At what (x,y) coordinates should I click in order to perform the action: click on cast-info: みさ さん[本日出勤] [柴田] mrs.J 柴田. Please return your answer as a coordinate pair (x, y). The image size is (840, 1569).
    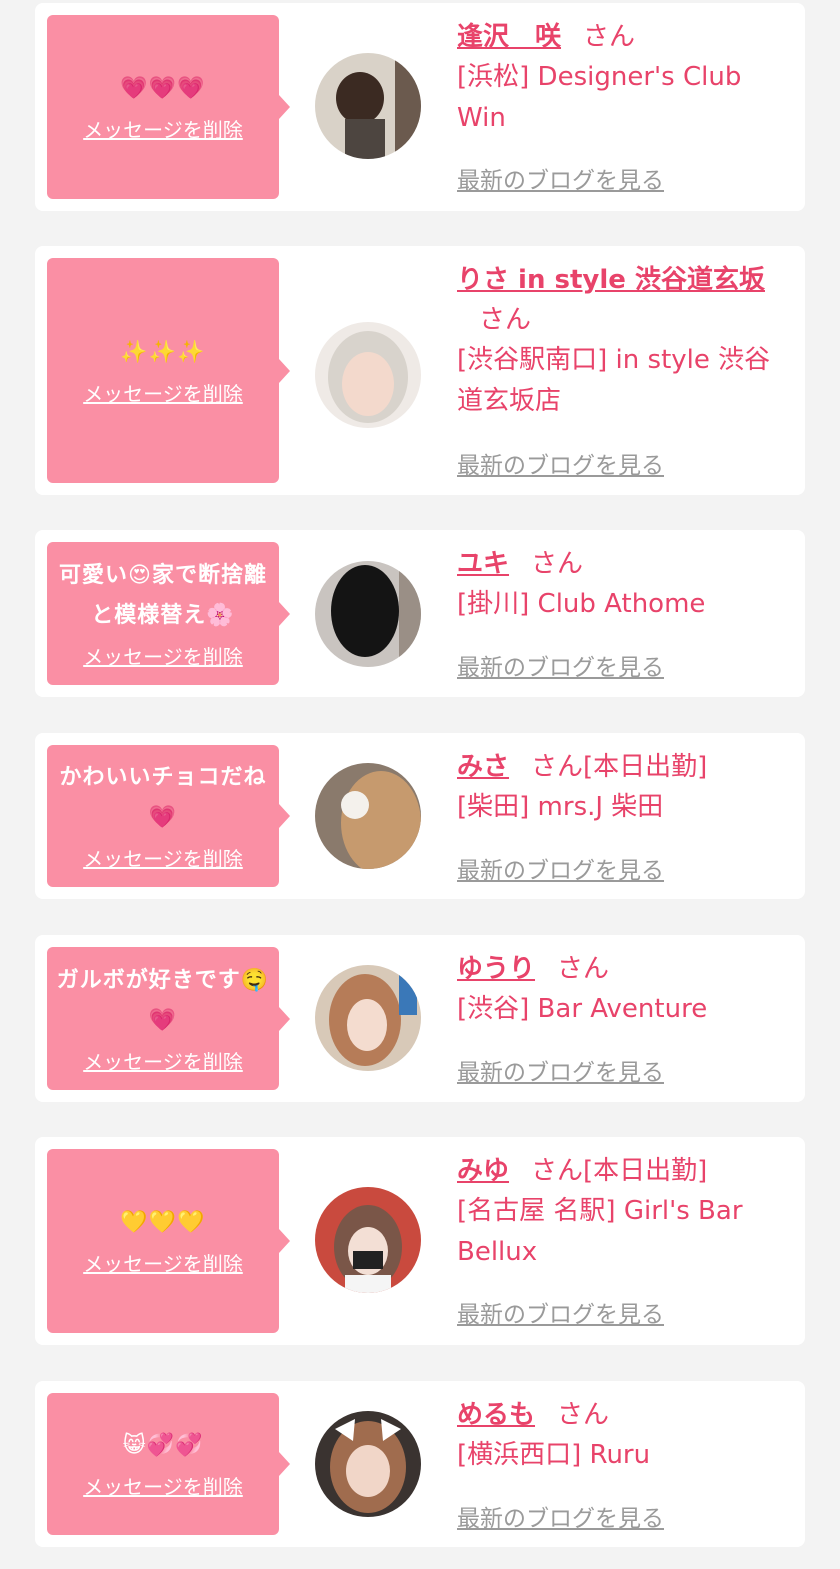
    Looking at the image, I should click on (624, 787).